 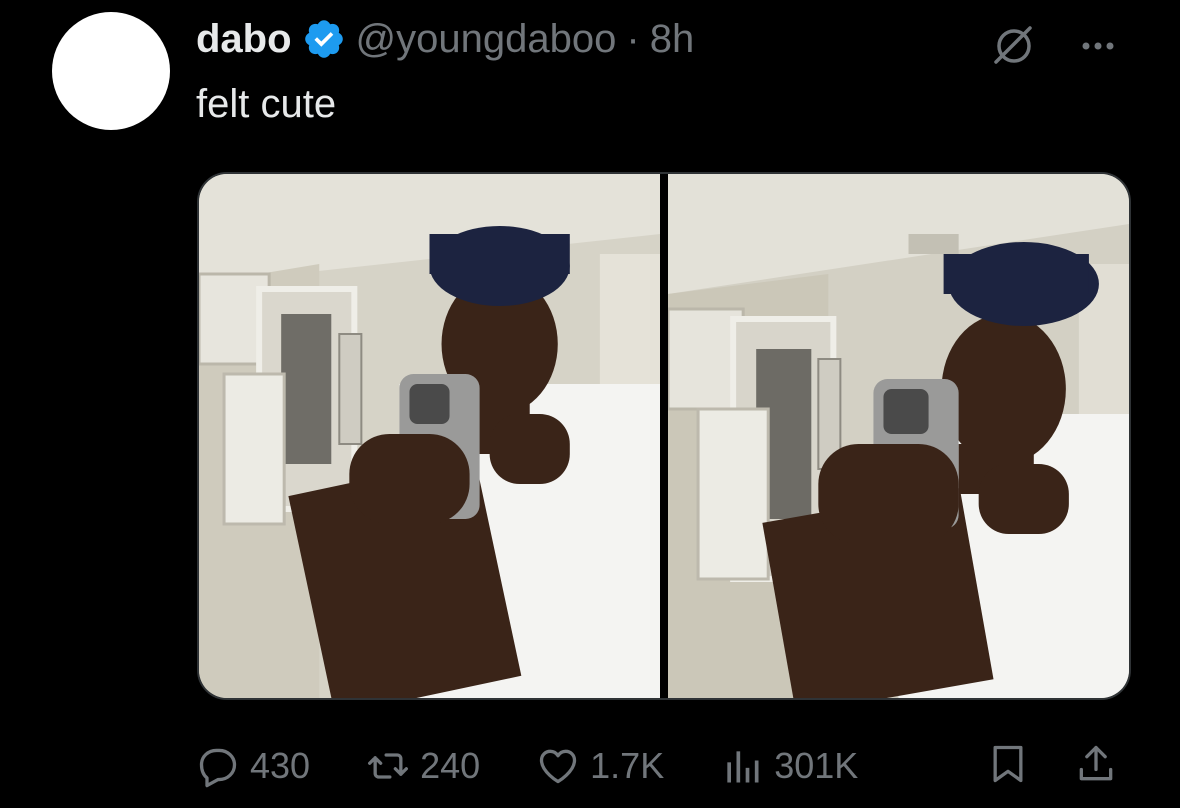 I want to click on like-button: 1.7K, so click(x=600, y=766).